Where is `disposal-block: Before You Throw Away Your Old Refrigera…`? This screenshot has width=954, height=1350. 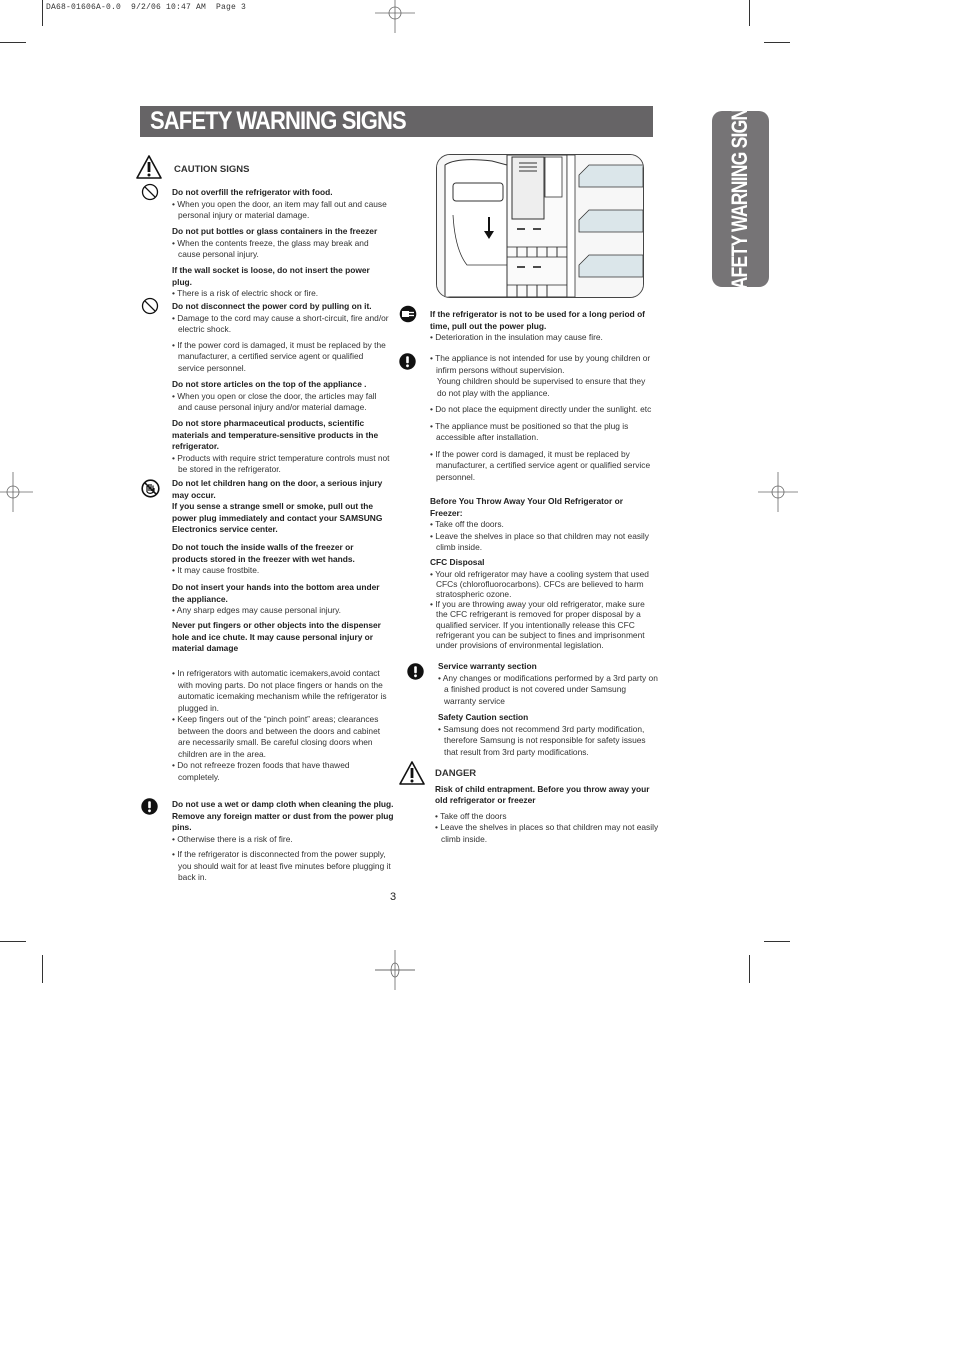
disposal-block: Before You Throw Away Your Old Refrigera… is located at coordinates (541, 525).